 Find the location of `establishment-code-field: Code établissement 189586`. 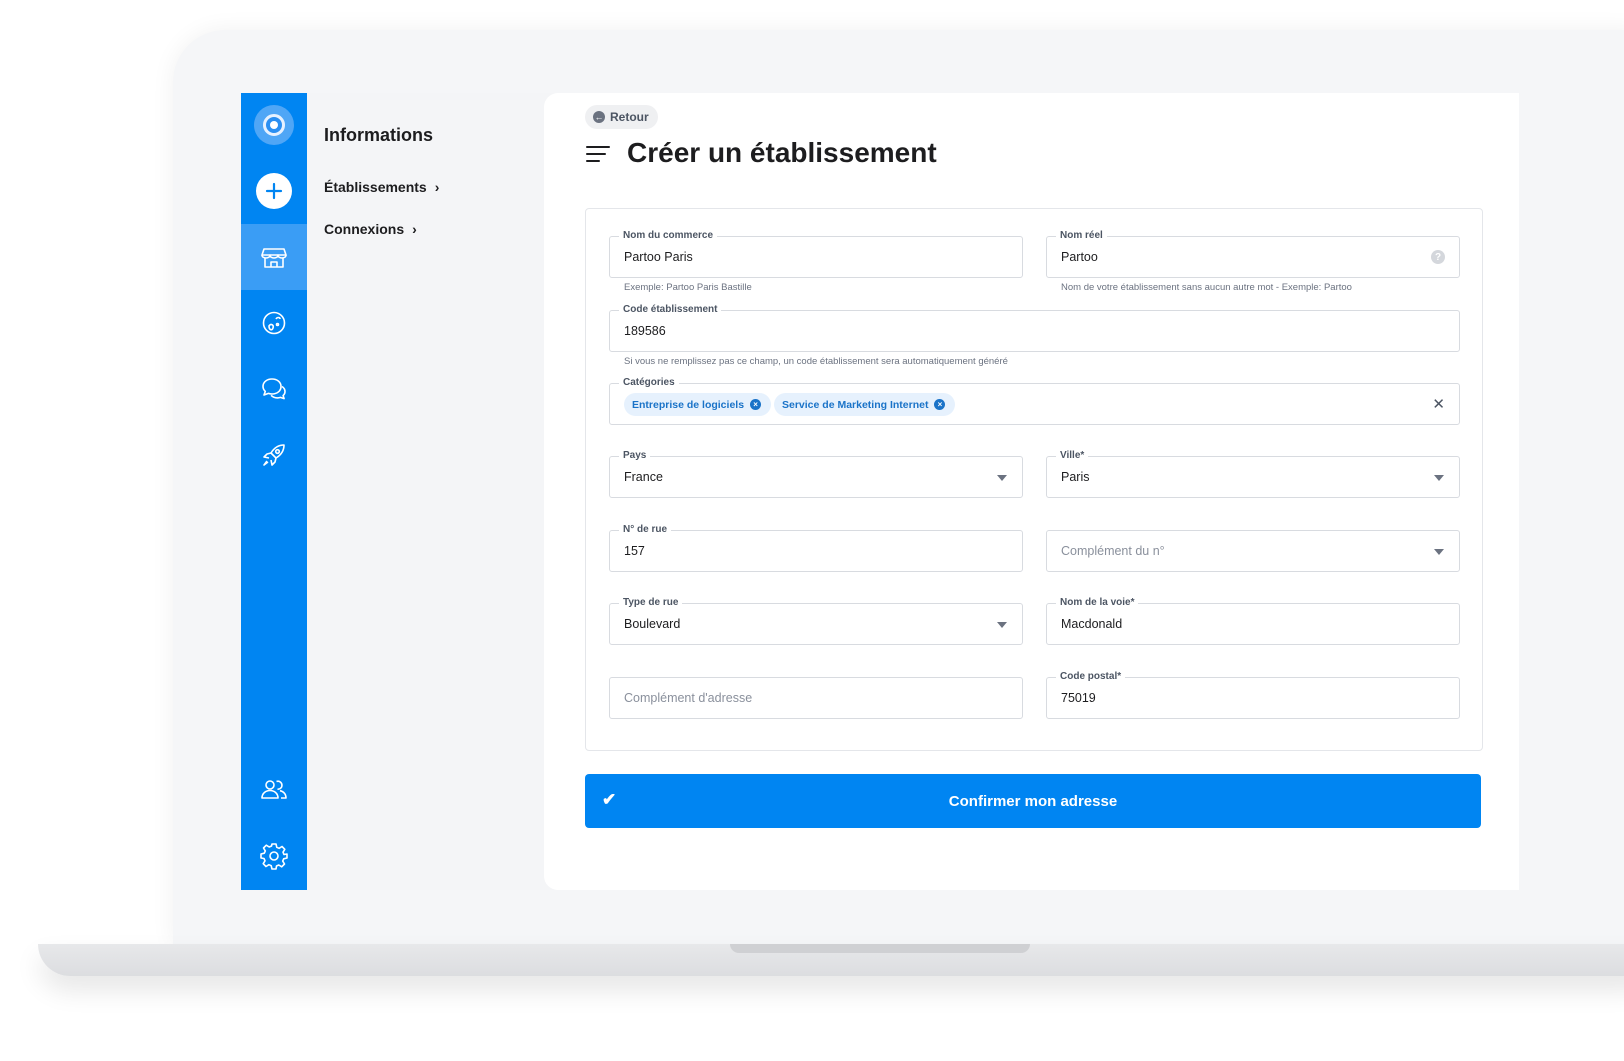

establishment-code-field: Code établissement 189586 is located at coordinates (1034, 327).